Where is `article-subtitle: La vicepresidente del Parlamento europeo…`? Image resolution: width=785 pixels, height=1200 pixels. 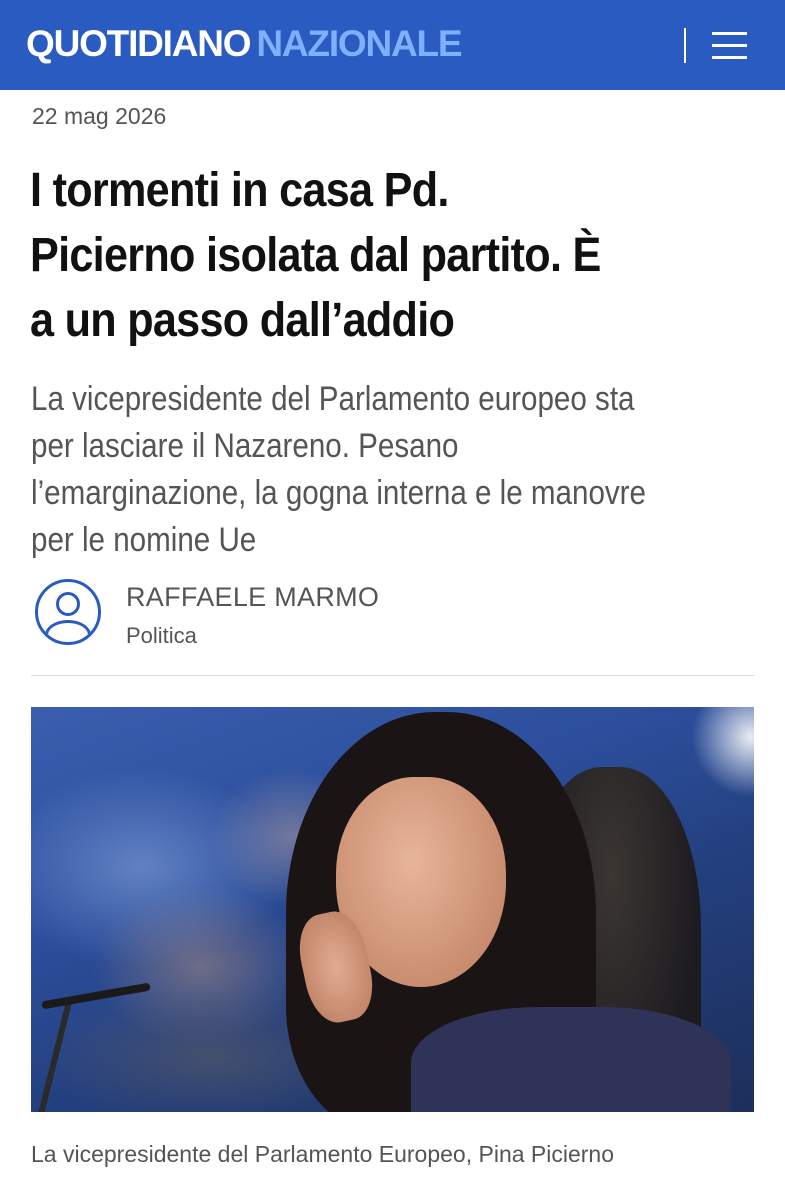 article-subtitle: La vicepresidente del Parlamento europeo… is located at coordinates (379, 470).